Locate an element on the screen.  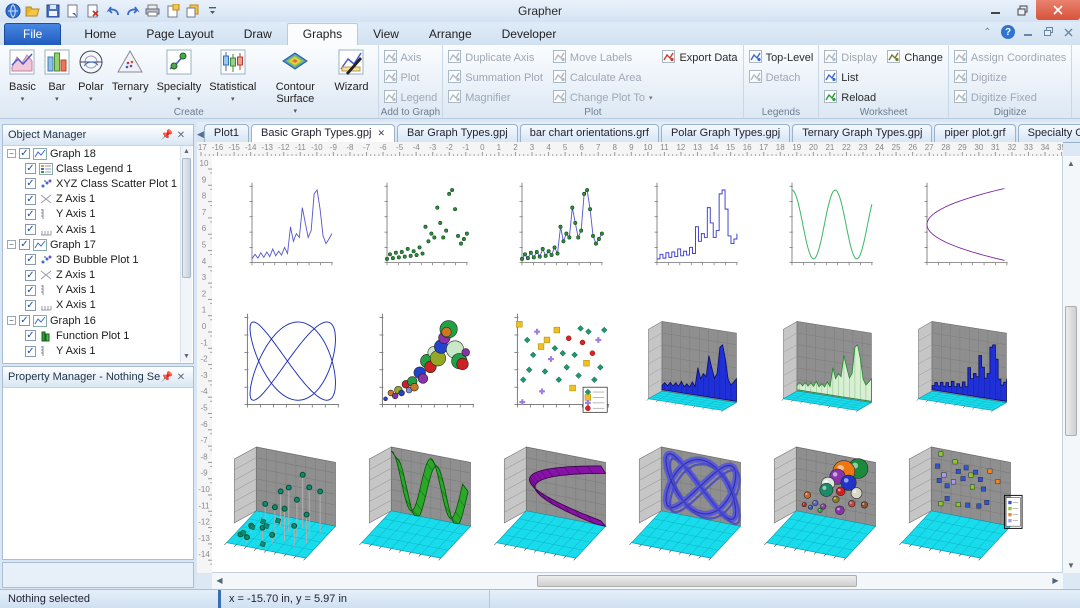
close-button is located at coordinates (1058, 10).